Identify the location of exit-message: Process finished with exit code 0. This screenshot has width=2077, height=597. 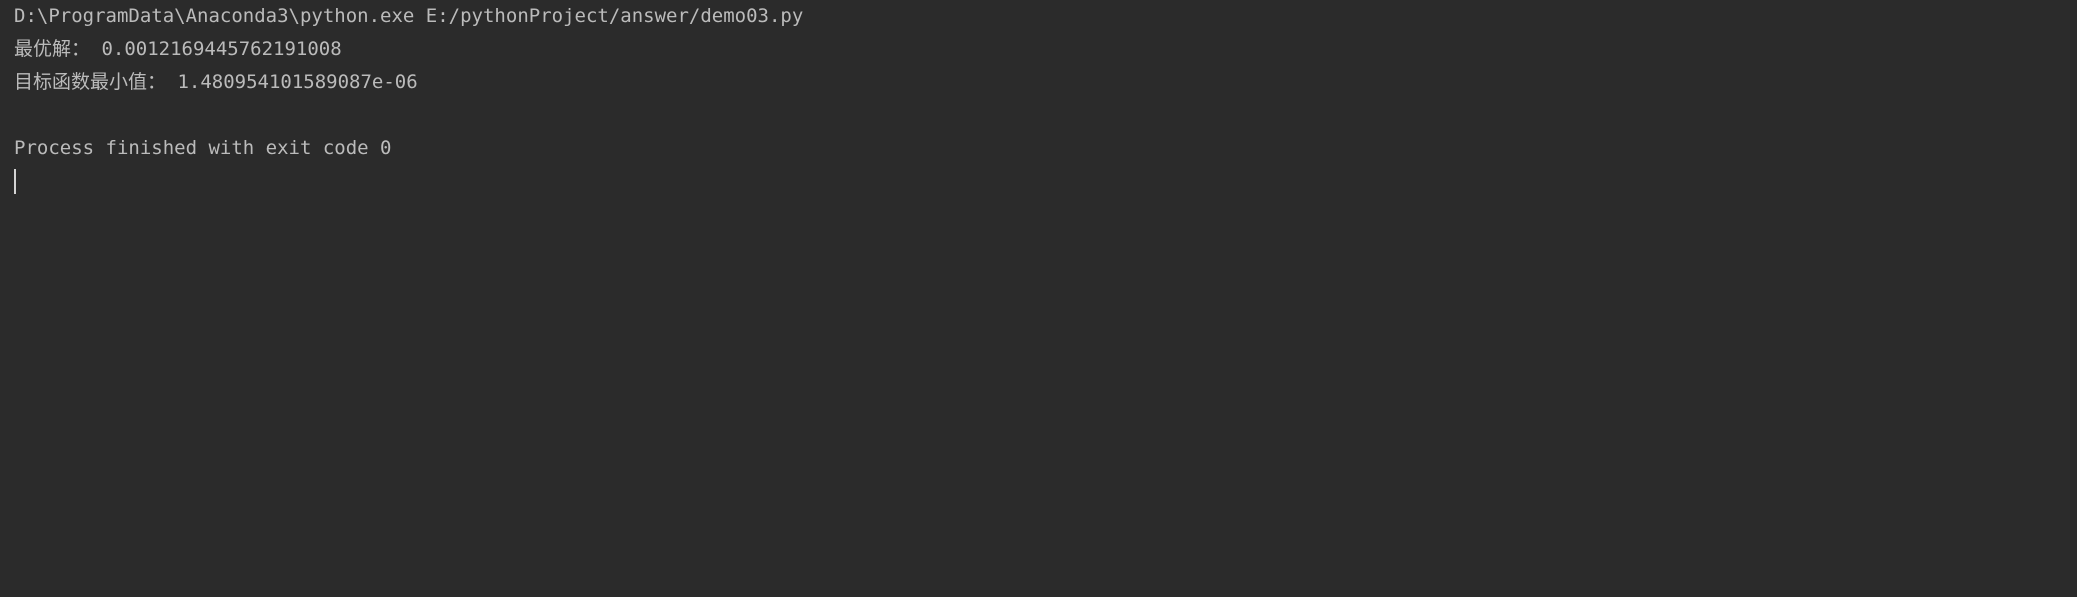
(203, 148).